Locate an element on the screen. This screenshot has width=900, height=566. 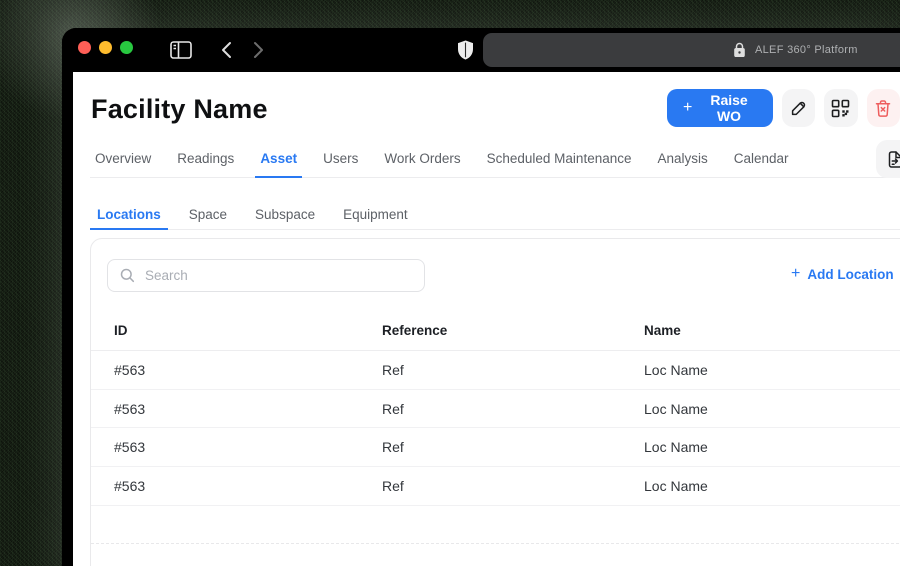
page-title: Facility Name is located at coordinates (179, 109).